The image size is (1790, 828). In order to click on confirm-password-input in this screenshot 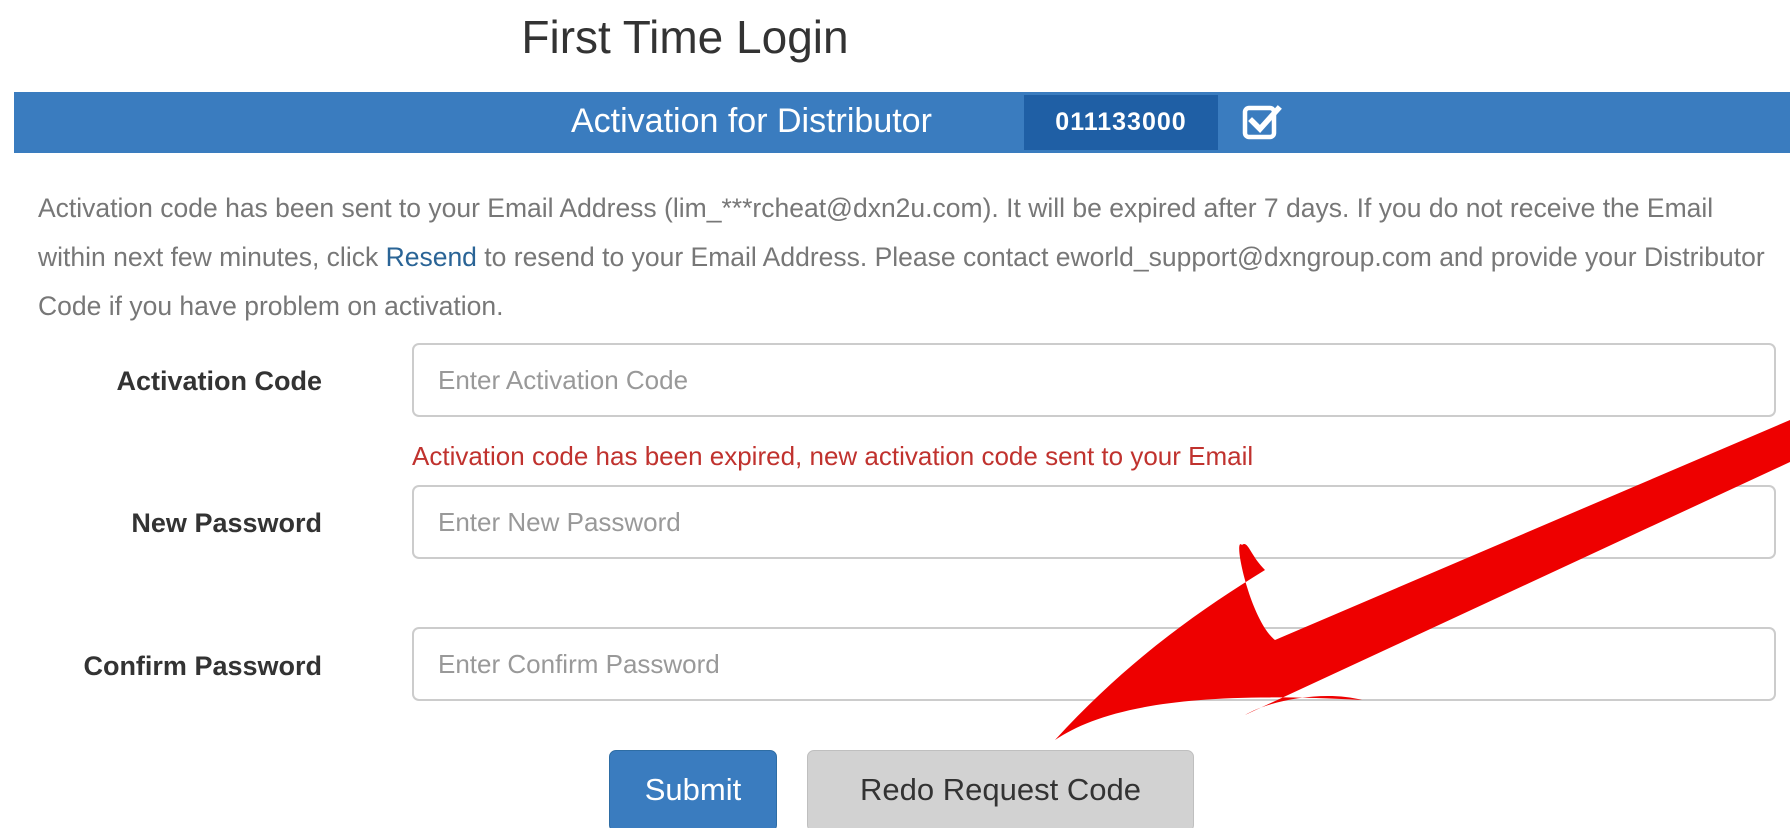, I will do `click(1094, 664)`.